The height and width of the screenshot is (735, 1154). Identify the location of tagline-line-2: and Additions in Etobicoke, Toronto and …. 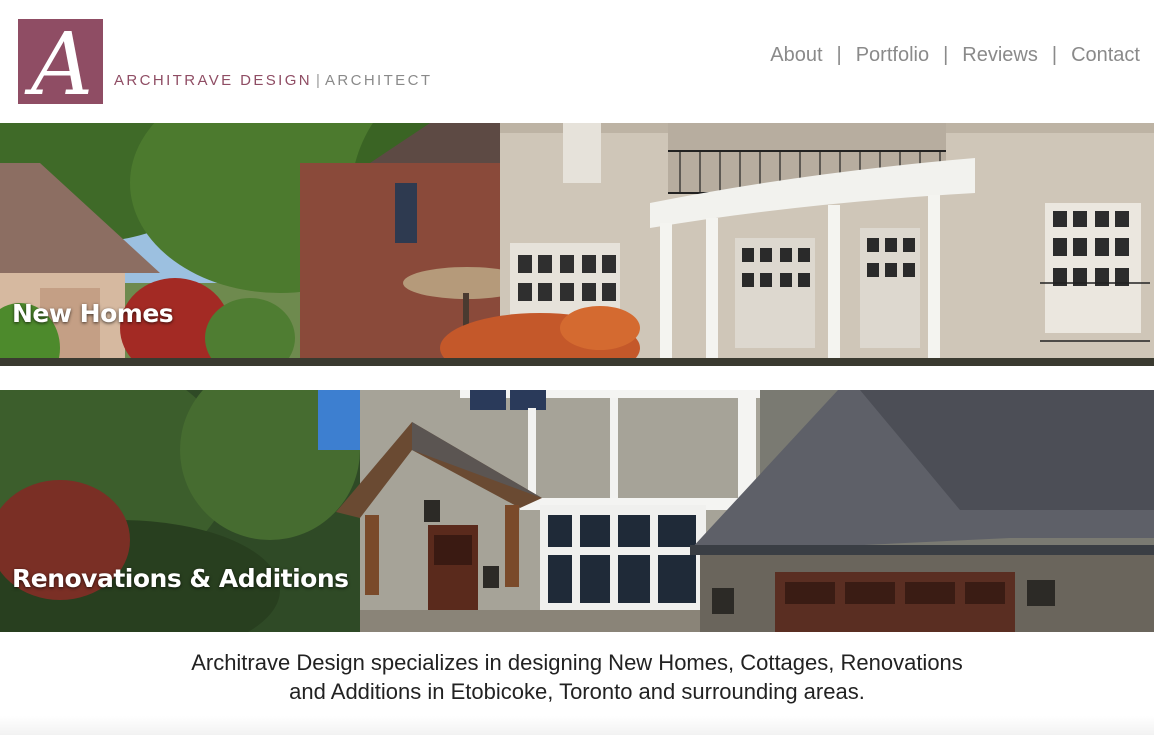
(577, 691).